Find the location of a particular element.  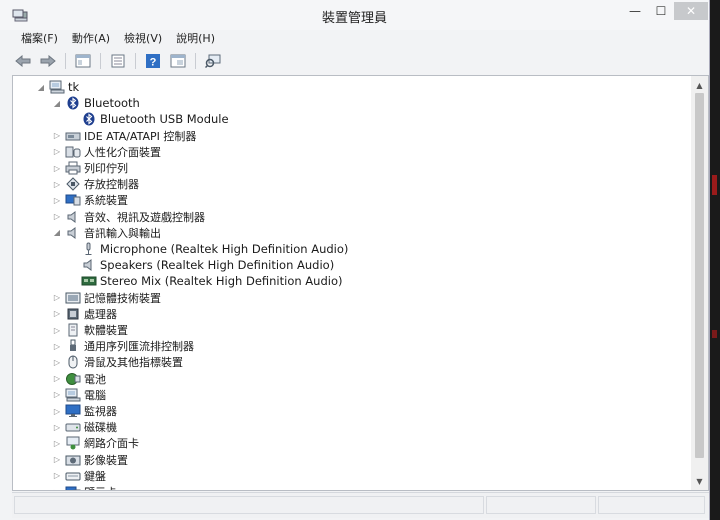

tree-item-label: 系統裝置 is located at coordinates (106, 201).